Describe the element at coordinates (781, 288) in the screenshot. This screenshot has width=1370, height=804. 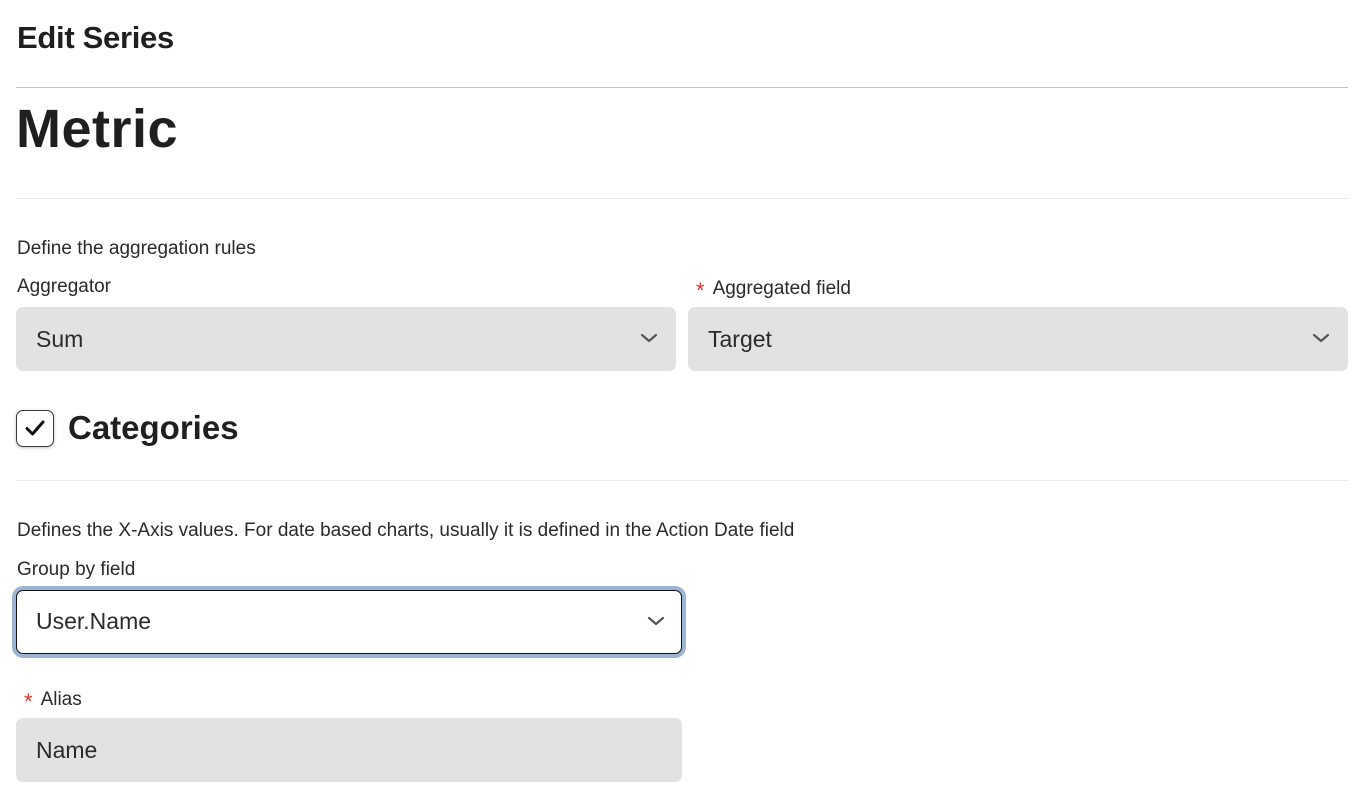
I see `aggregated-field-label: Aggregated field` at that location.